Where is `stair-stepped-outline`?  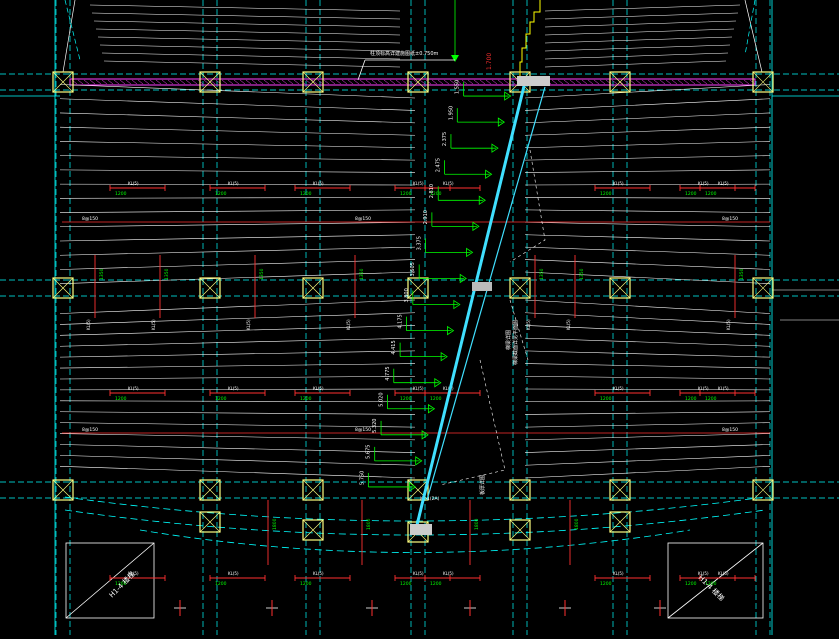
stair-stepped-outline is located at coordinates (530, 38).